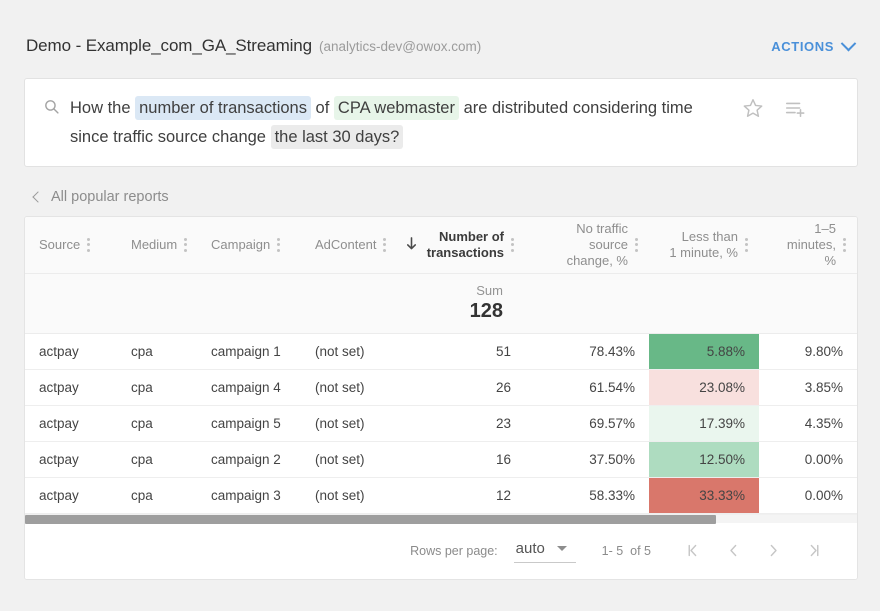 Image resolution: width=880 pixels, height=611 pixels. I want to click on cell-campaign: campaign 4, so click(249, 387).